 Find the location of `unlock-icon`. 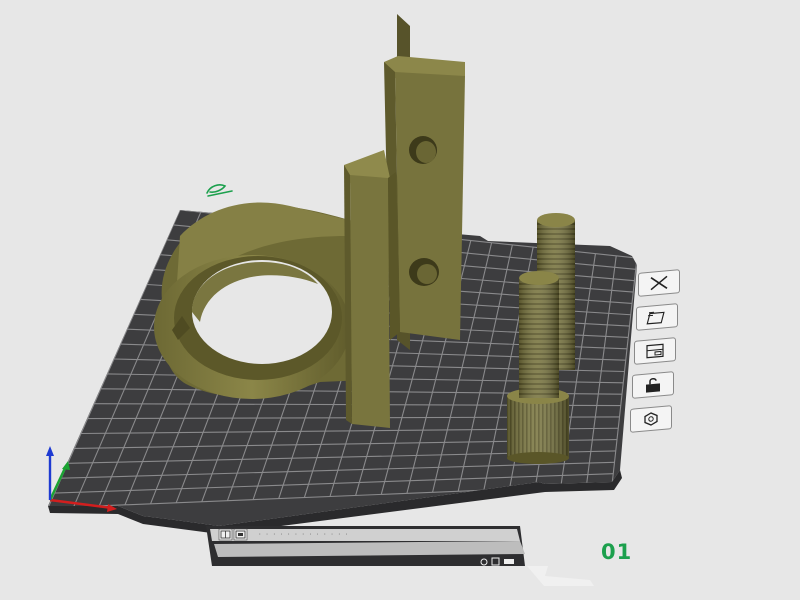

unlock-icon is located at coordinates (653, 385).